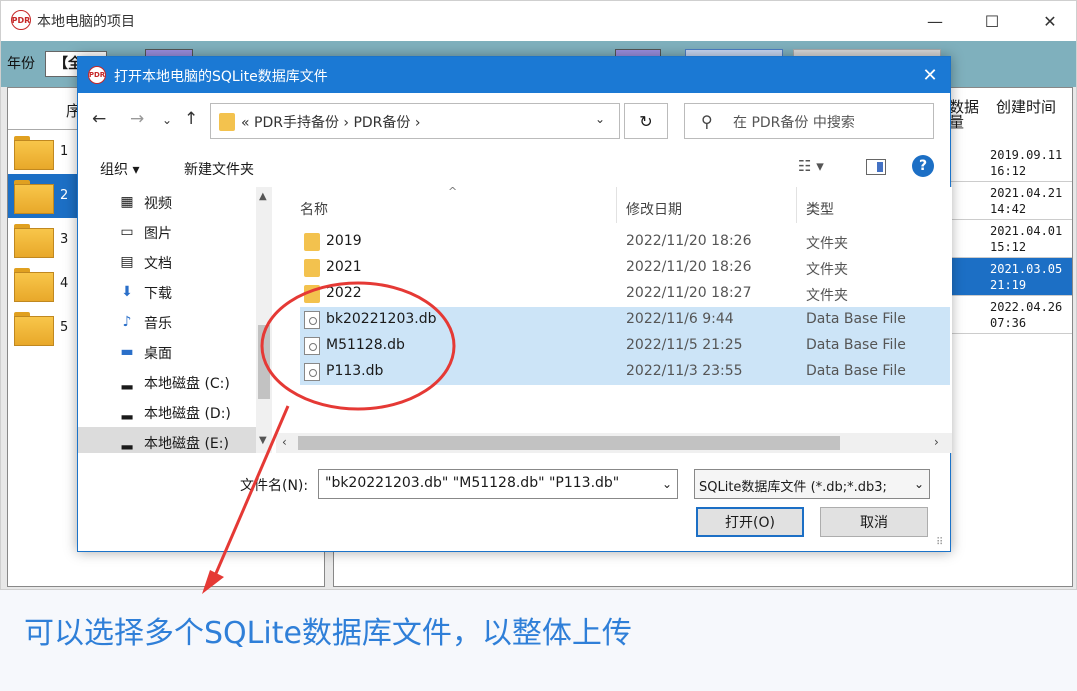 Image resolution: width=1077 pixels, height=691 pixels. I want to click on database-file-icon, so click(312, 320).